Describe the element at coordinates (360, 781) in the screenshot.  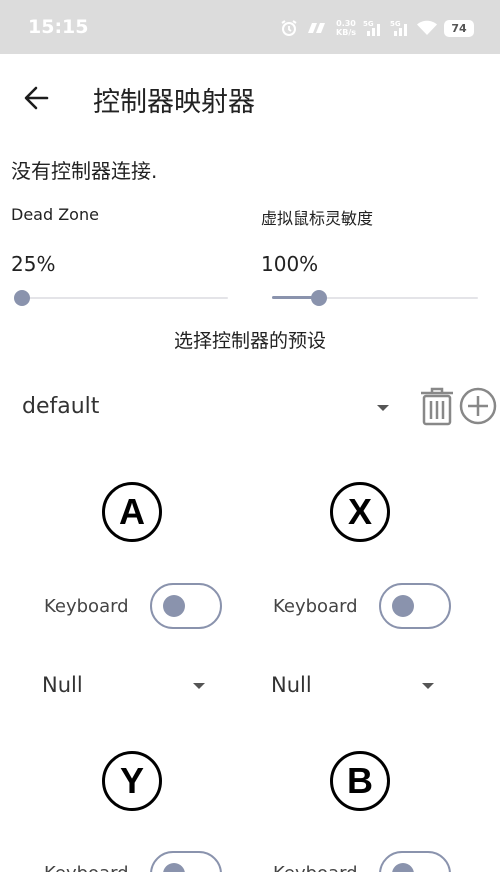
I see `controller-button-b: B` at that location.